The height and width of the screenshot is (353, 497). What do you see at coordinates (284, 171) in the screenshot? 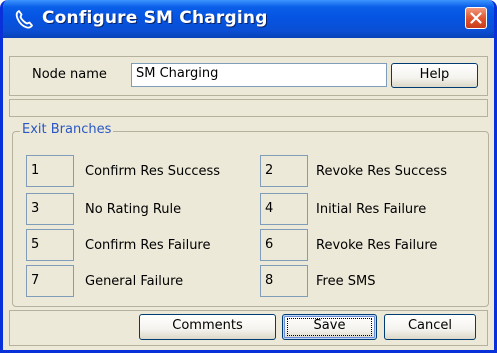
I see `branch-number-2: 2` at bounding box center [284, 171].